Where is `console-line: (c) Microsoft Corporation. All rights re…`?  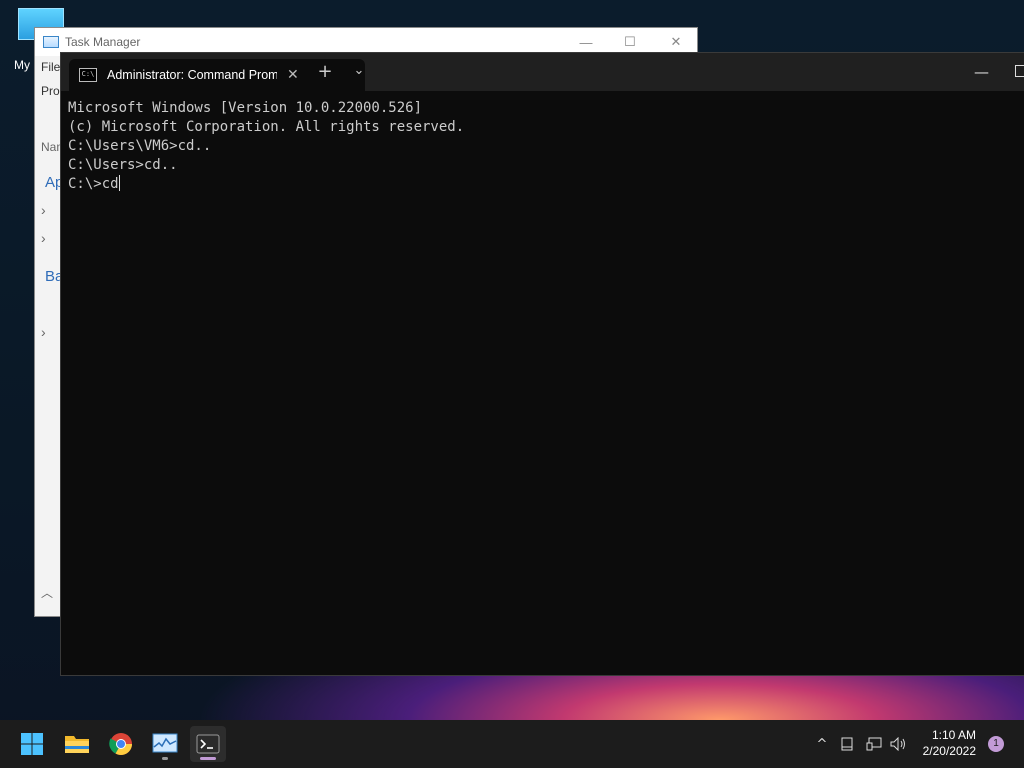
console-line: (c) Microsoft Corporation. All rights re… is located at coordinates (266, 127).